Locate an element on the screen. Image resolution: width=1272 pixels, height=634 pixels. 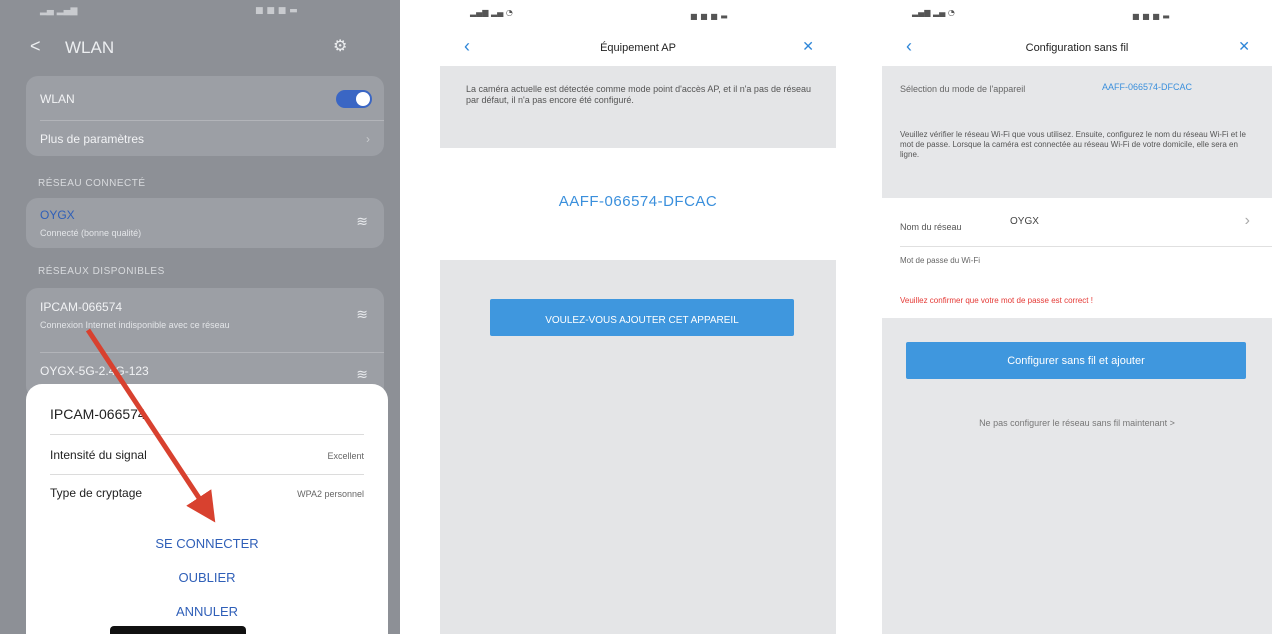
page-title: Équipement AP is located at coordinates (638, 48).